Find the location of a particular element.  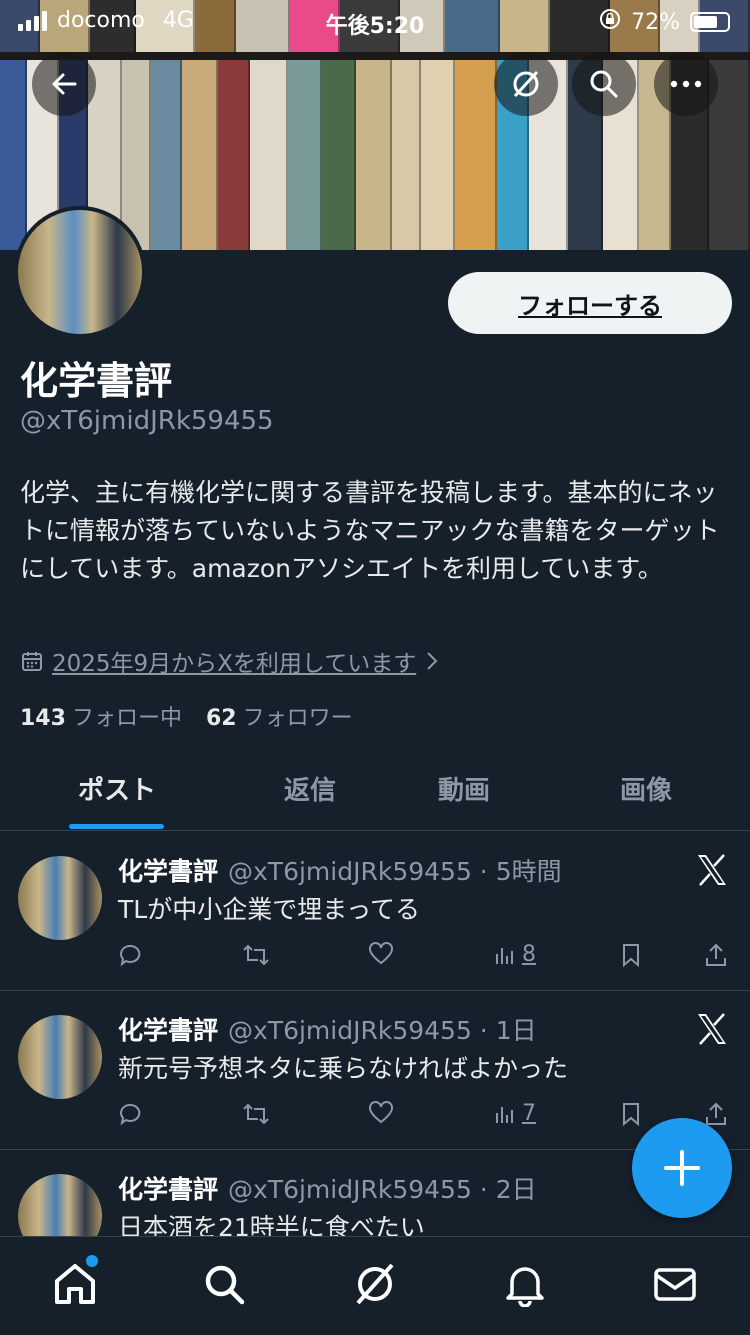

more-icon is located at coordinates (686, 84).